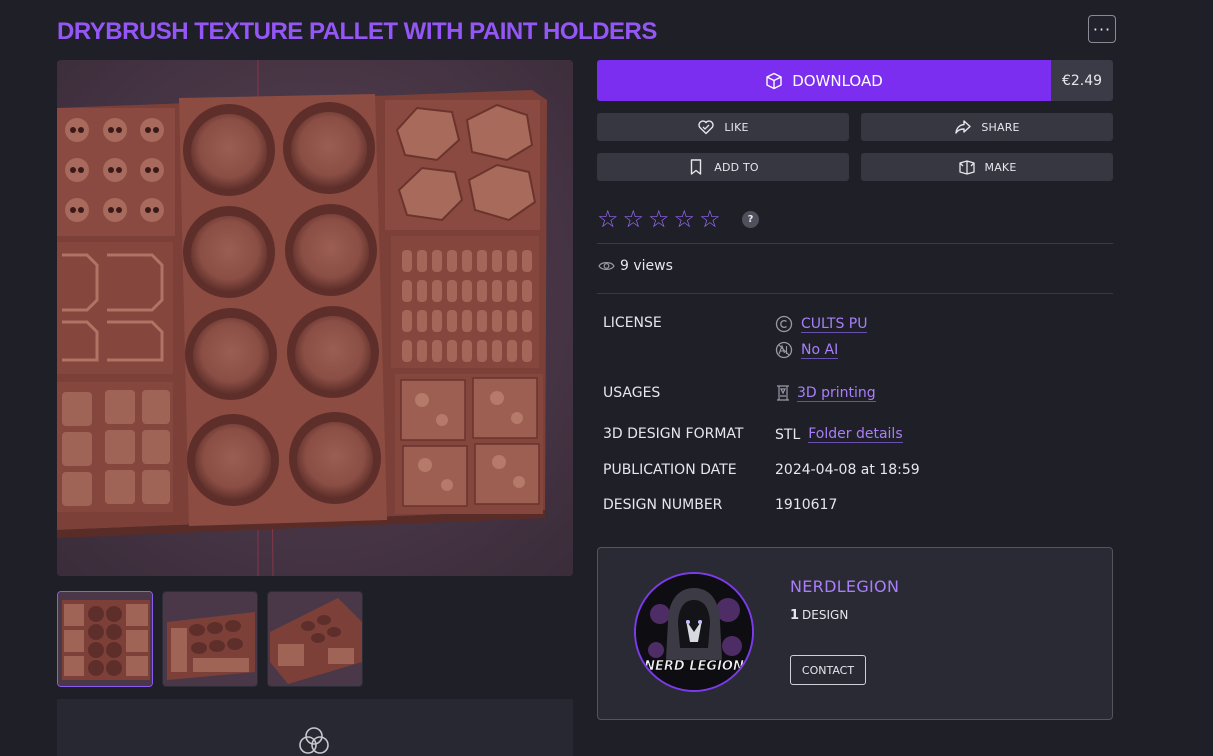  I want to click on usages-label: USAGES, so click(632, 393).